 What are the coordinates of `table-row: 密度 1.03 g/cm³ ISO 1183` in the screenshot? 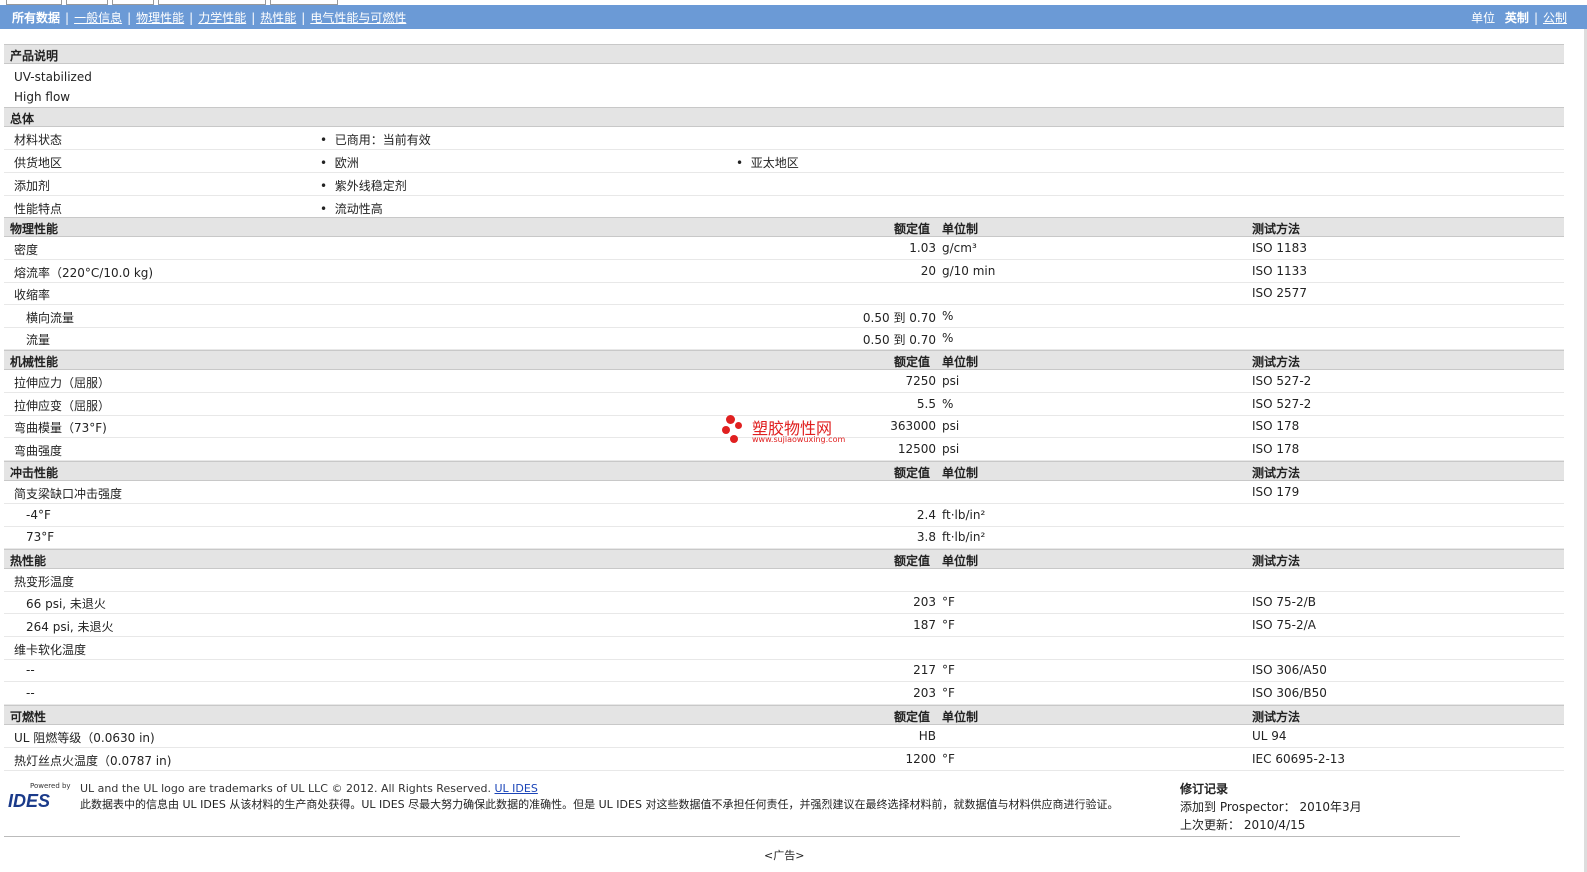 It's located at (784, 248).